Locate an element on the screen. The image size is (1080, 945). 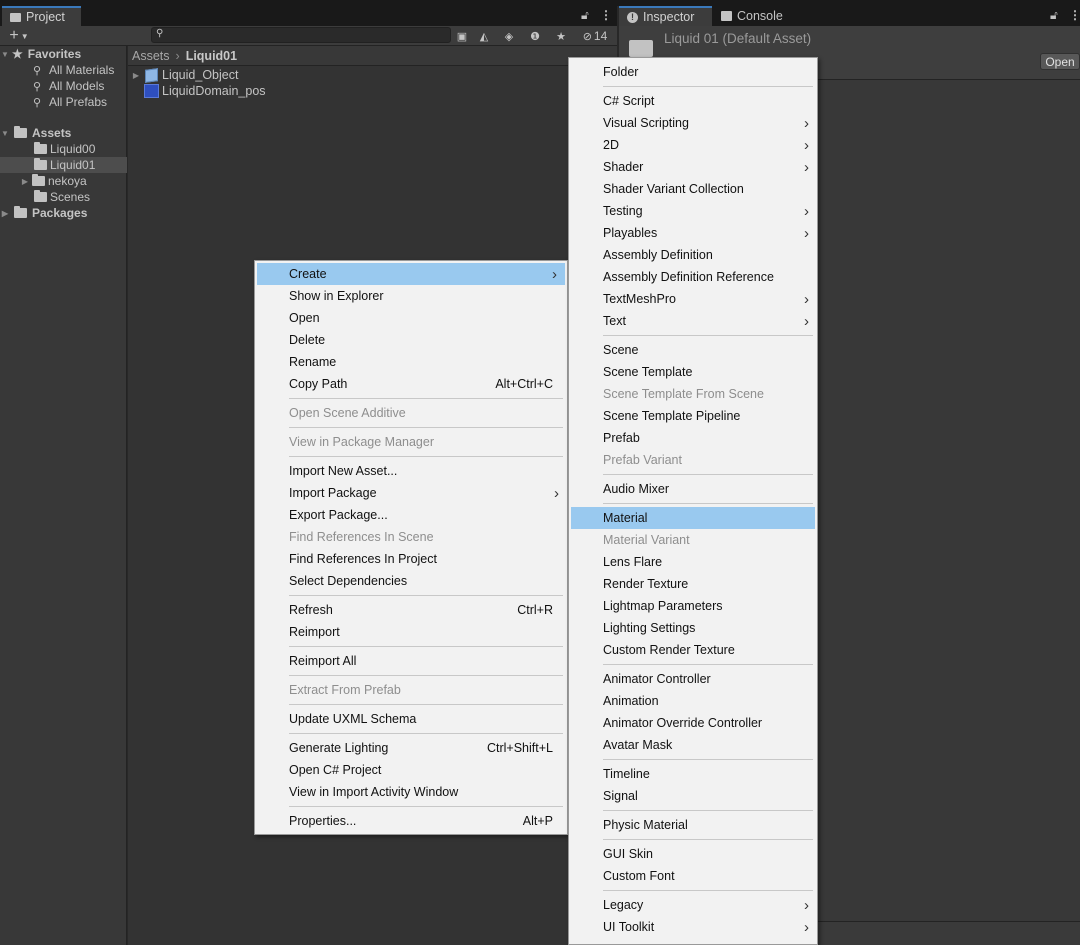
tree-packages: ▶ Packages is located at coordinates (63, 213).